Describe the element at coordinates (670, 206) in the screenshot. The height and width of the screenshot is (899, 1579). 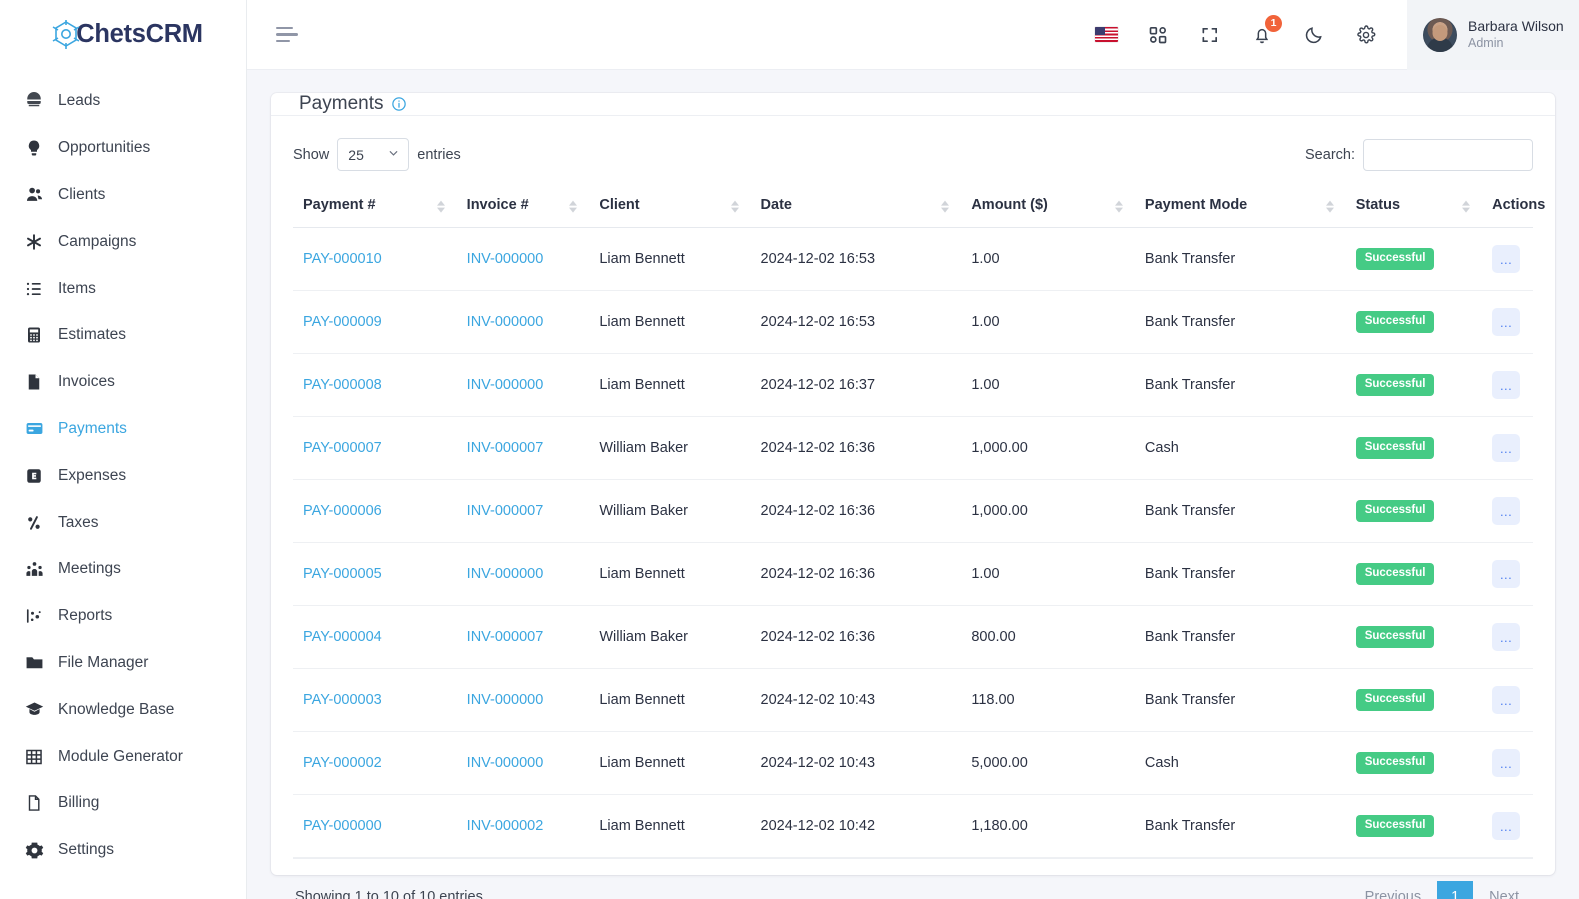
I see `column-header-client: Client` at that location.